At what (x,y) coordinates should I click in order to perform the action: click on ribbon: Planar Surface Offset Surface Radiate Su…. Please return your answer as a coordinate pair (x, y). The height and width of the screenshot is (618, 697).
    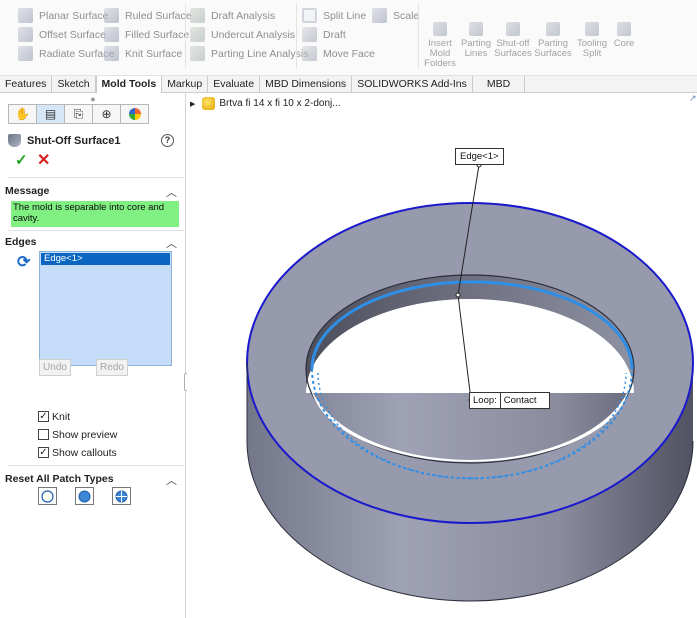
    Looking at the image, I should click on (348, 38).